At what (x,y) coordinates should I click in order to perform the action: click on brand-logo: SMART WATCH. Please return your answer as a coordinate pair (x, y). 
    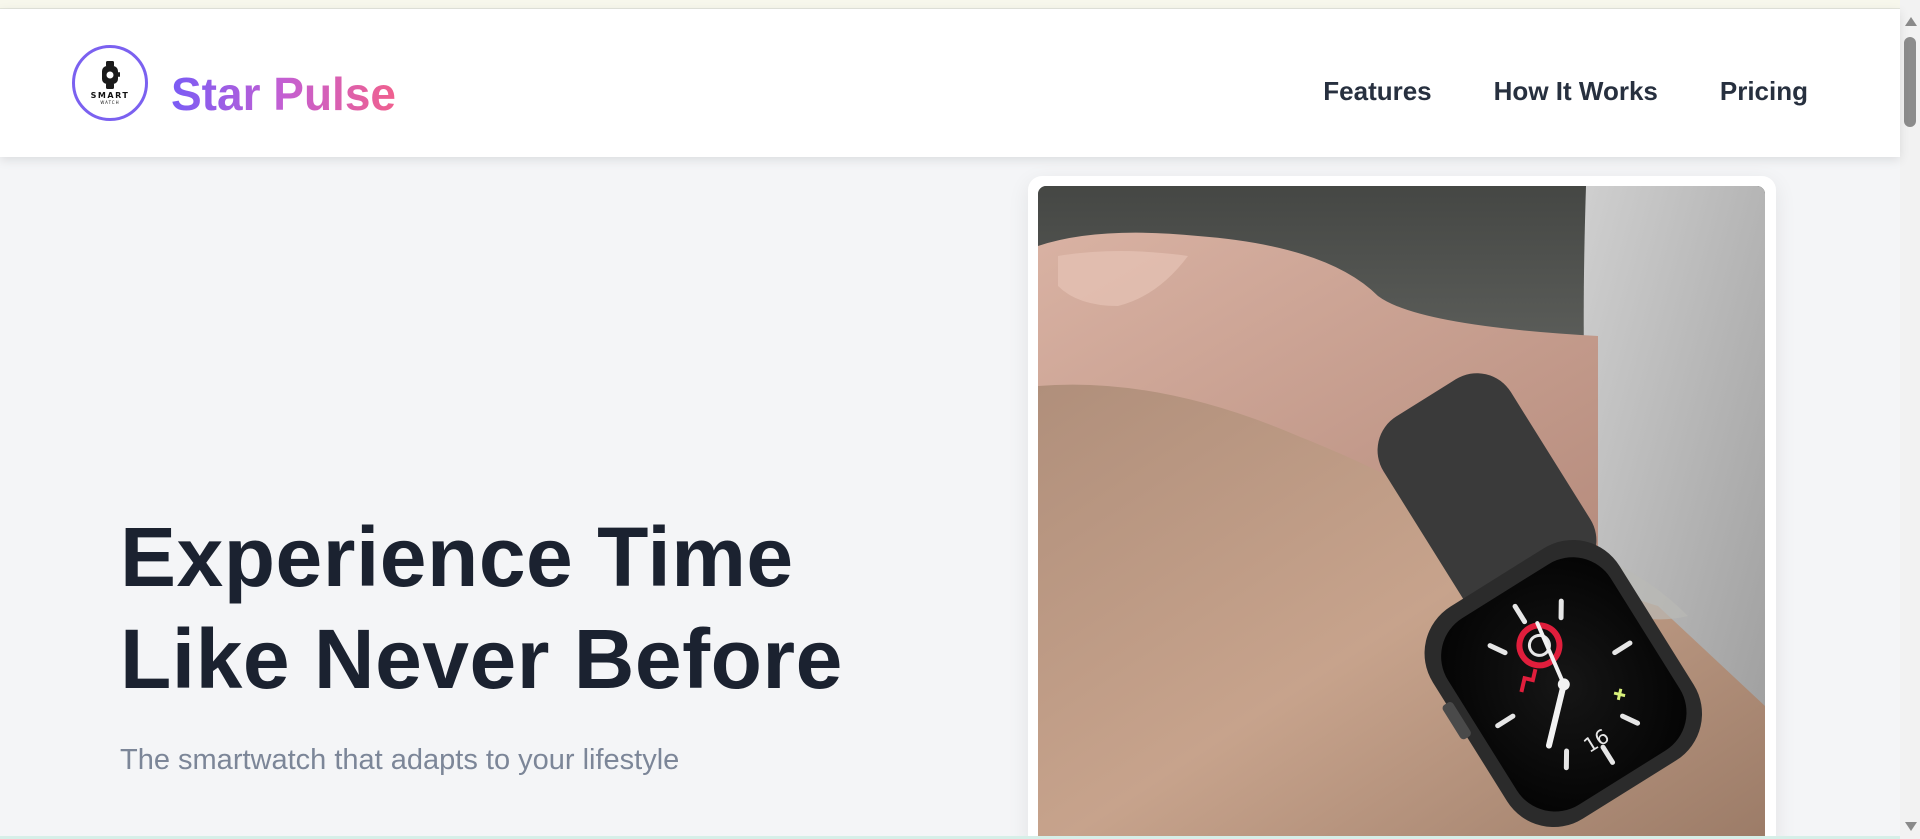
    Looking at the image, I should click on (110, 83).